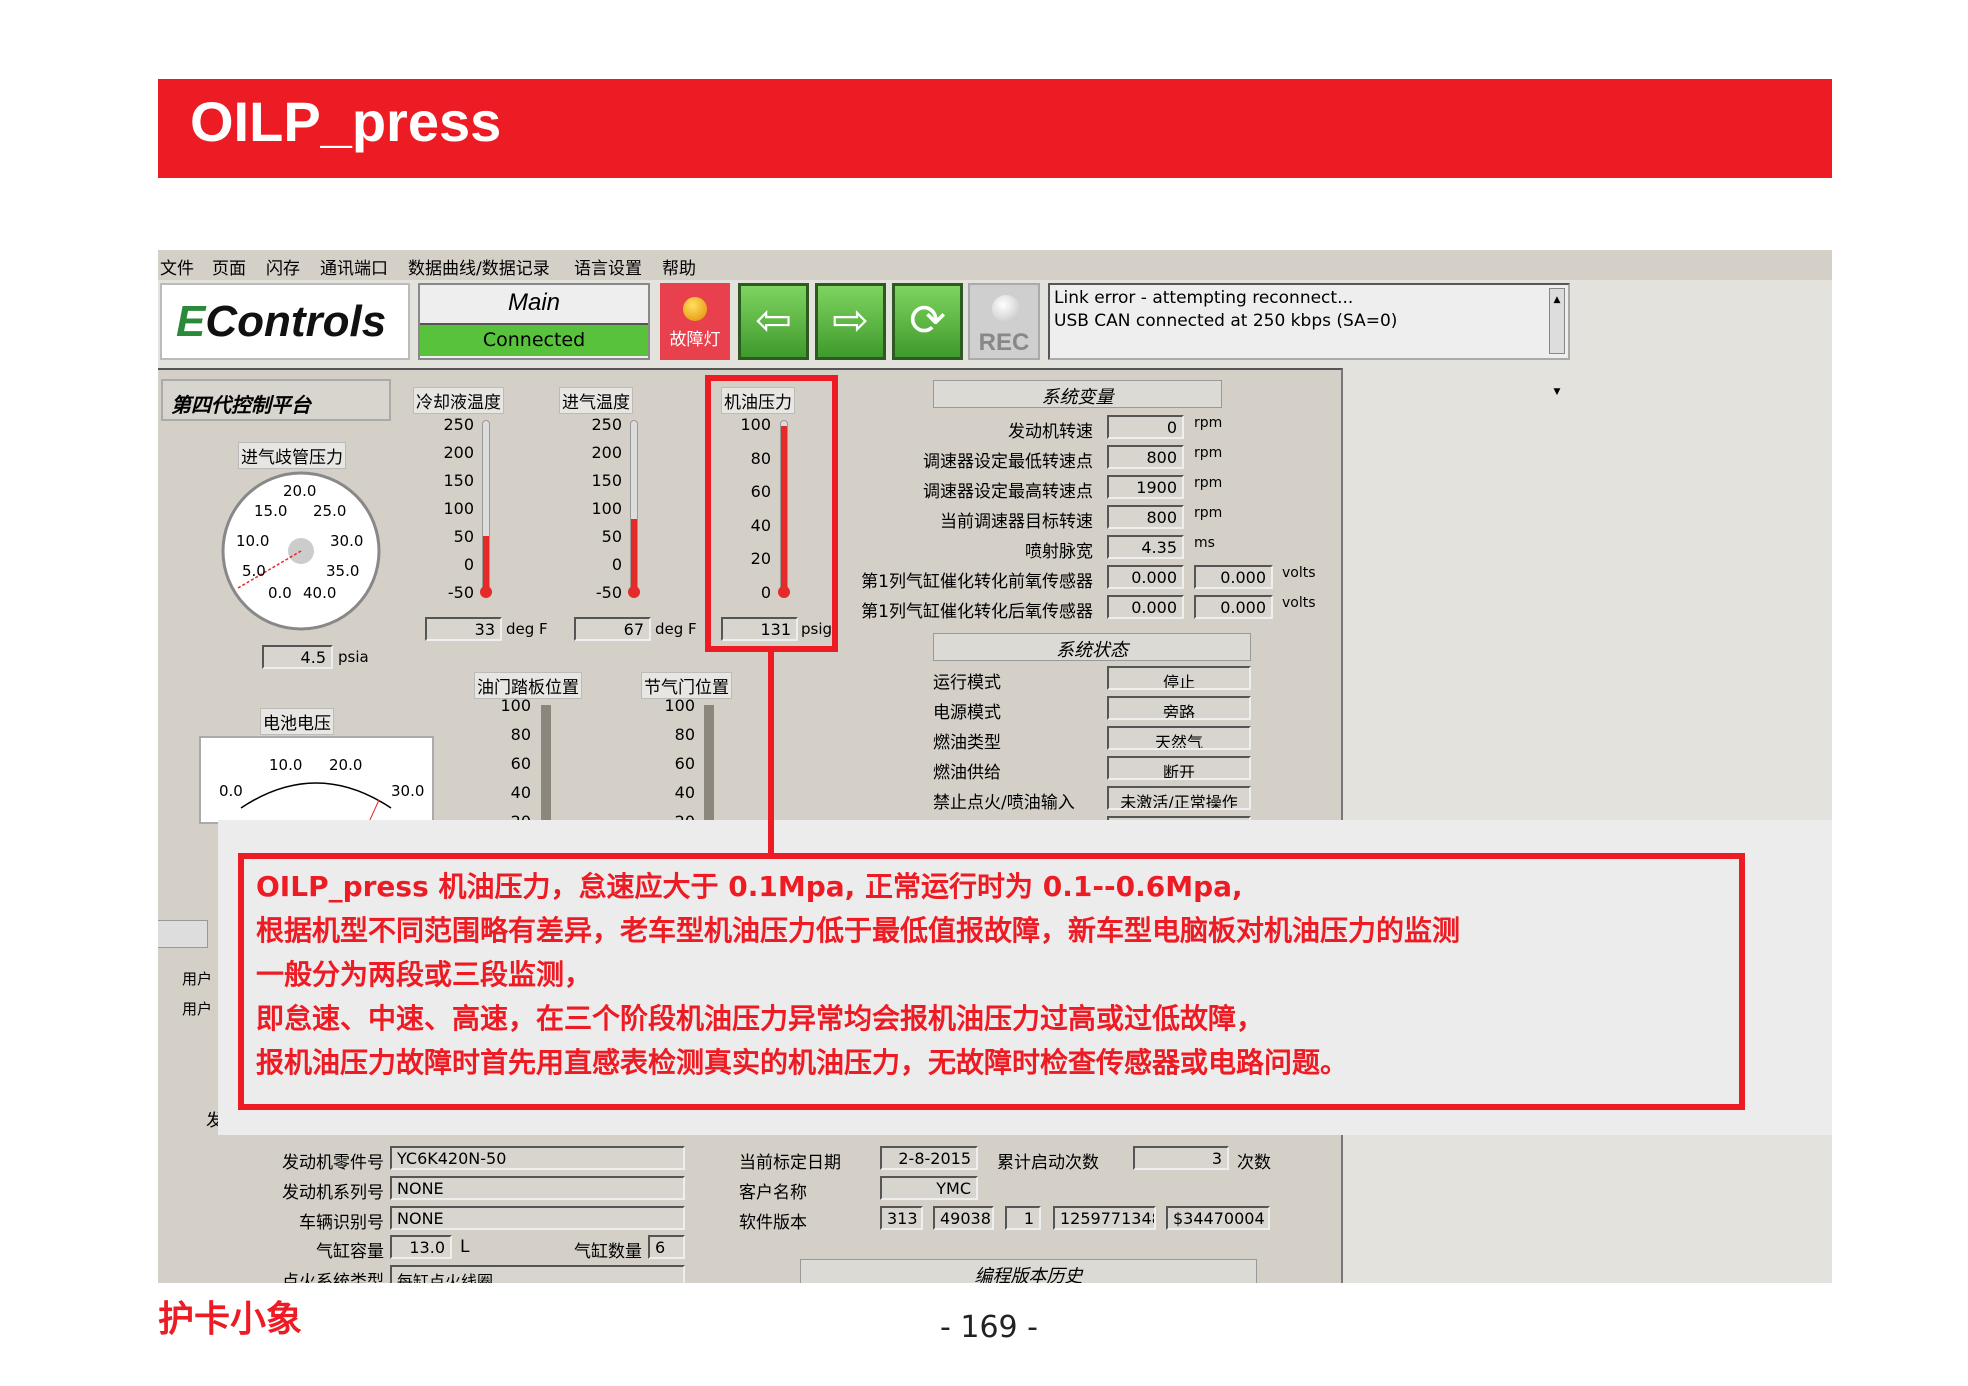  I want to click on record-lamp-icon, so click(1006, 309).